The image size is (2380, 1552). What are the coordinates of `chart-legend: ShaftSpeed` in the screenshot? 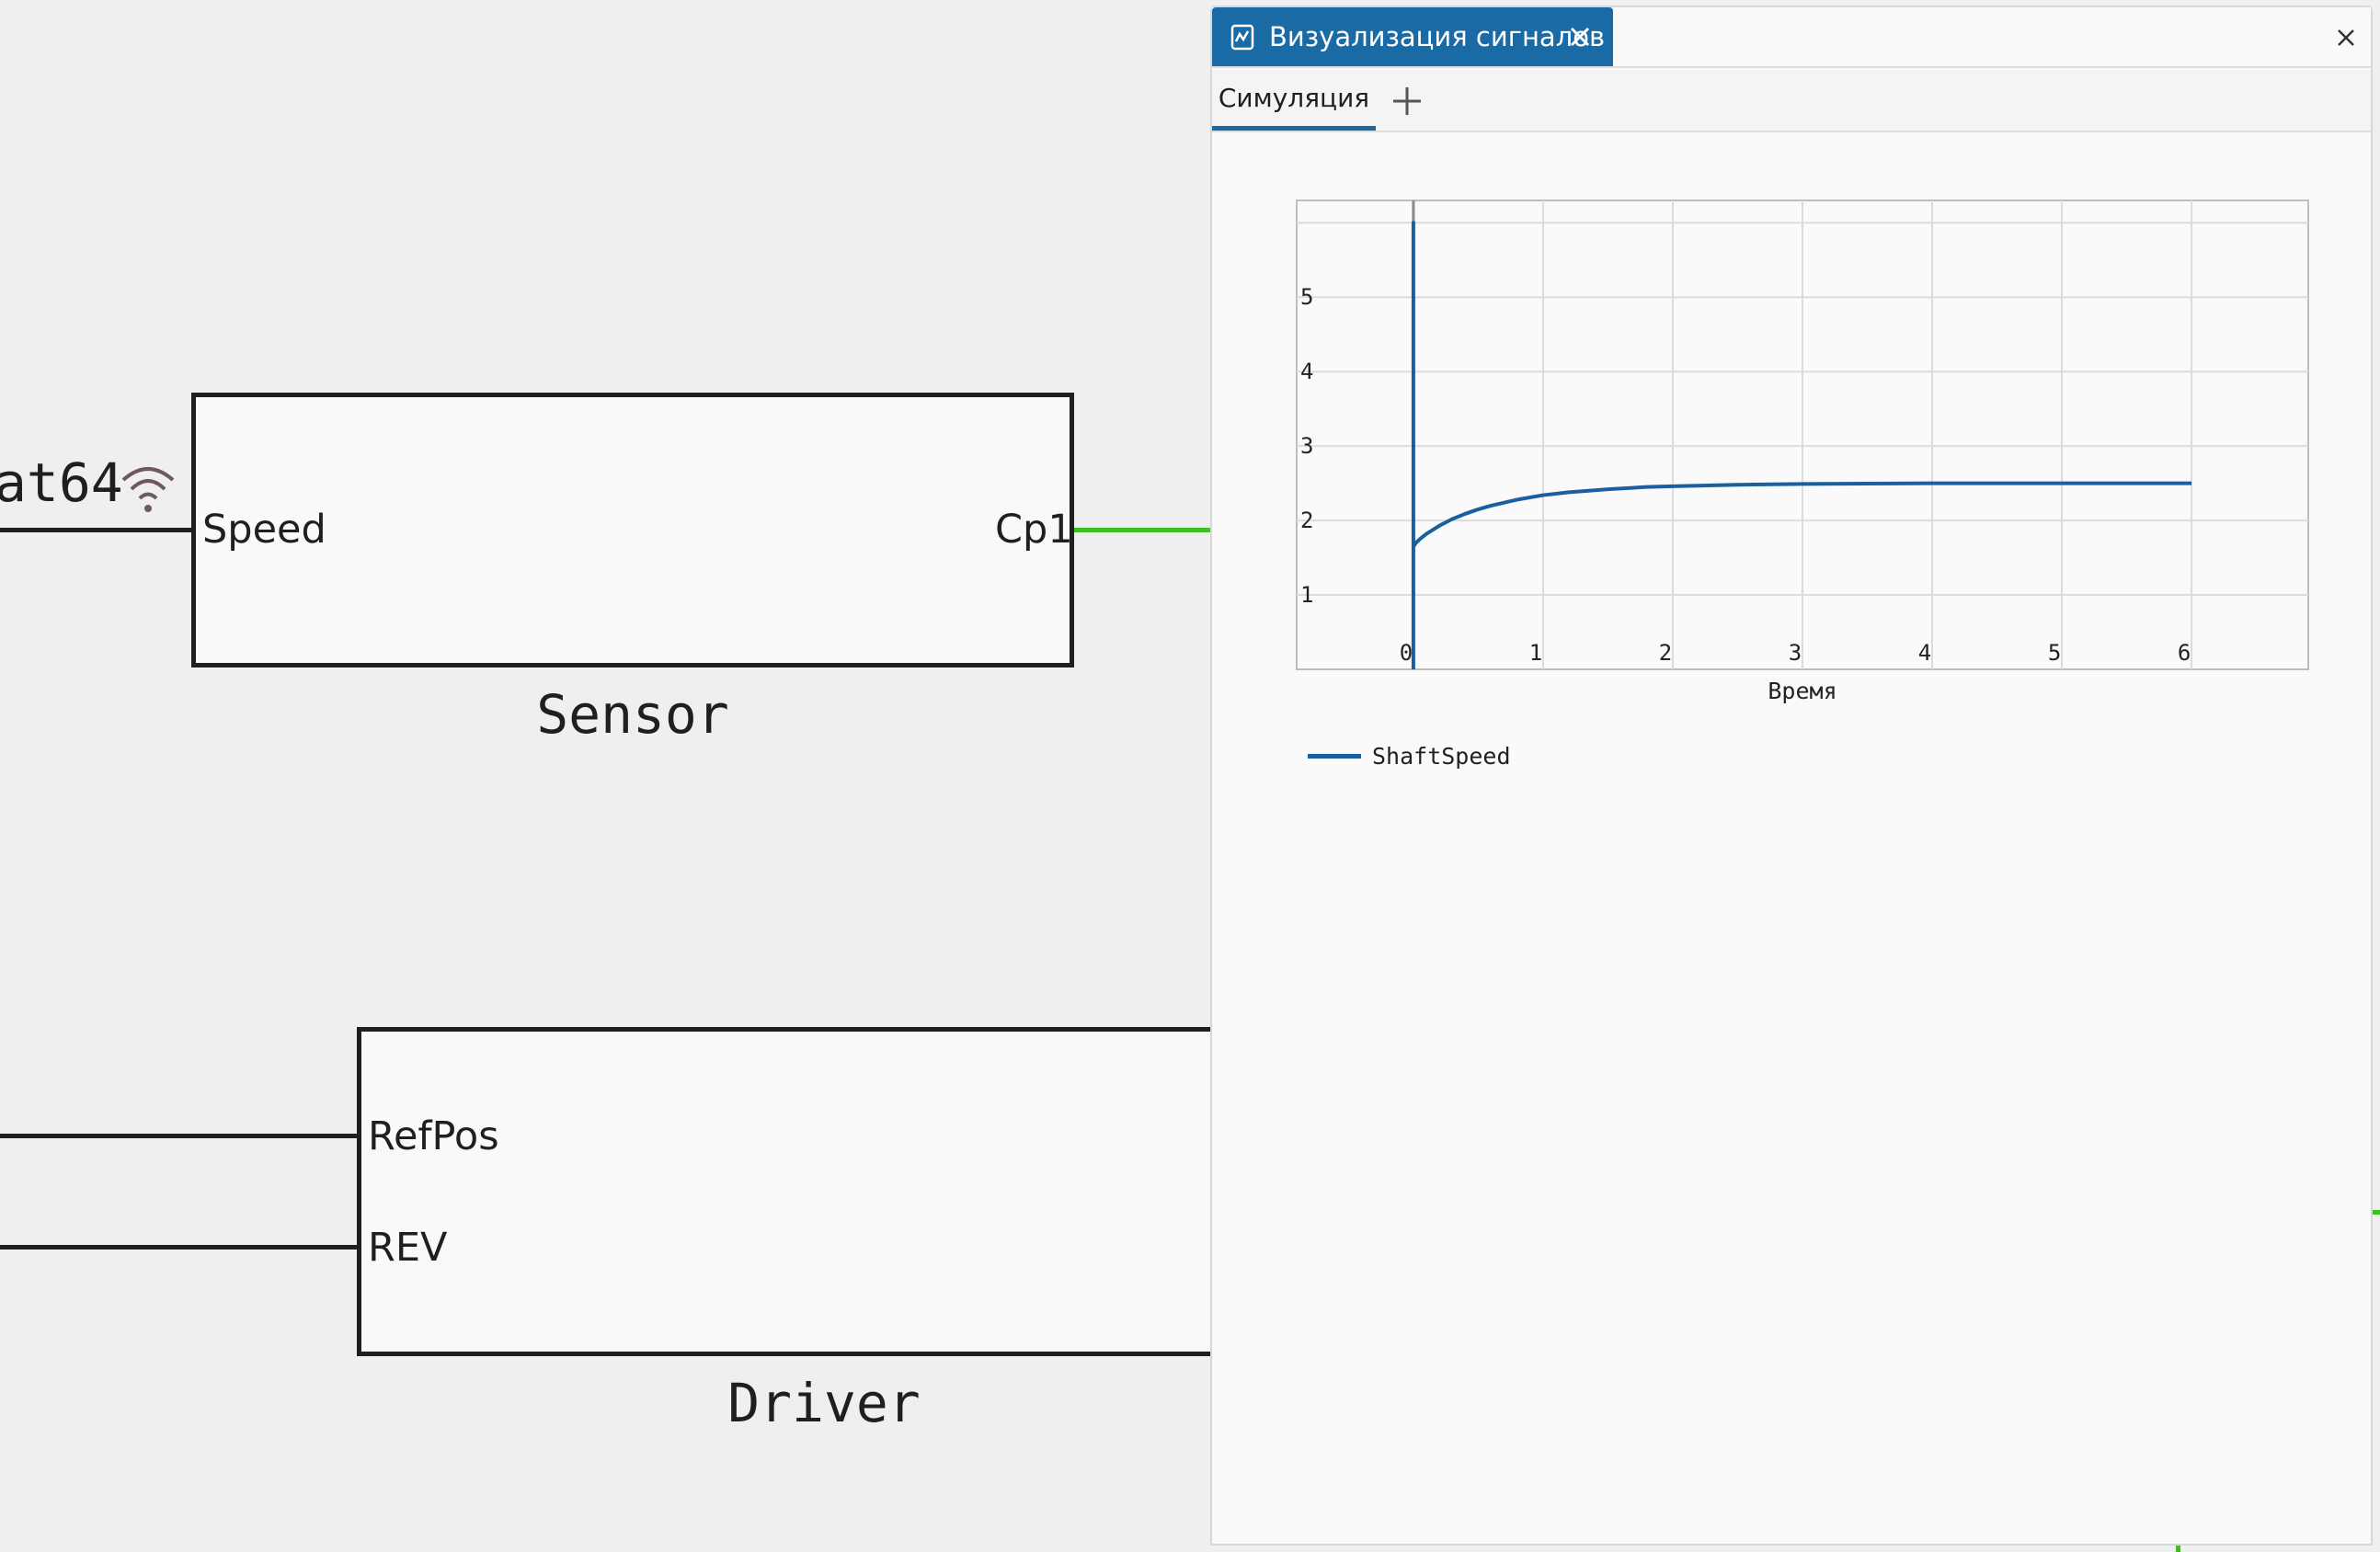 It's located at (1409, 756).